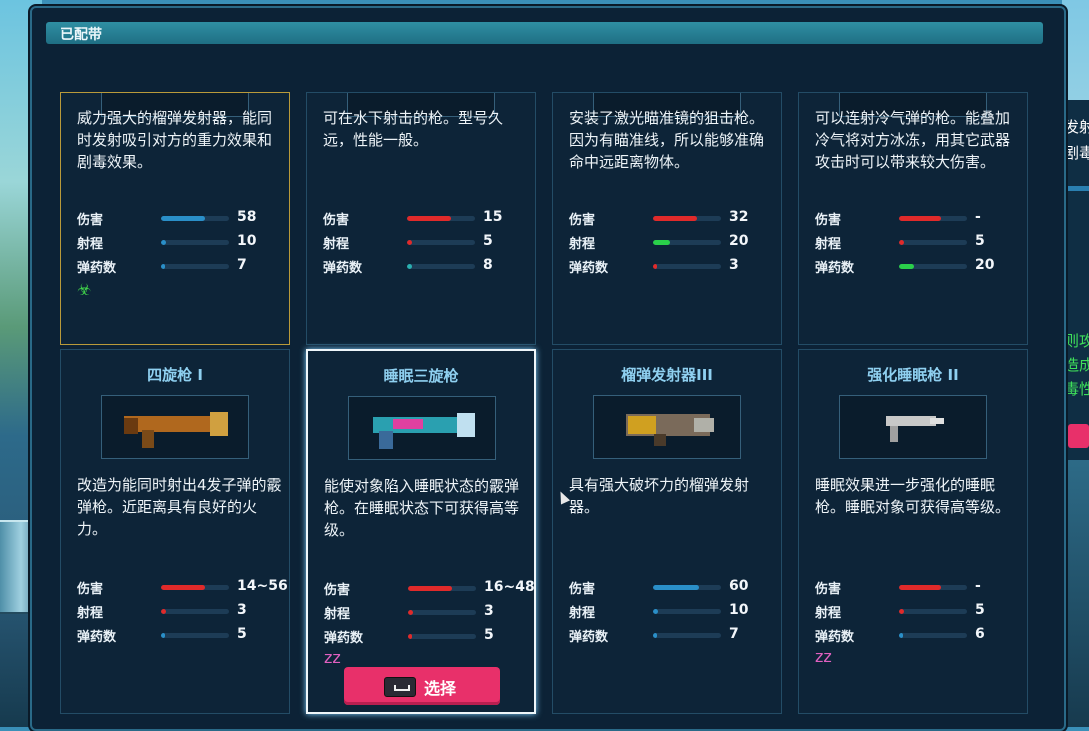 The width and height of the screenshot is (1089, 731). I want to click on stat-row: 射程 5, so click(917, 611).